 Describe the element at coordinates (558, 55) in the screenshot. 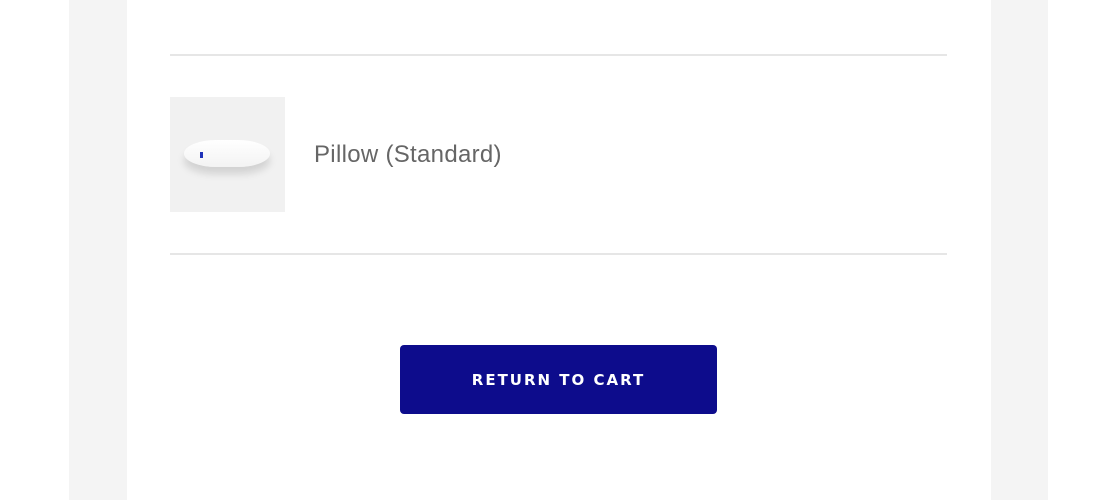

I see `item-divider-top` at that location.